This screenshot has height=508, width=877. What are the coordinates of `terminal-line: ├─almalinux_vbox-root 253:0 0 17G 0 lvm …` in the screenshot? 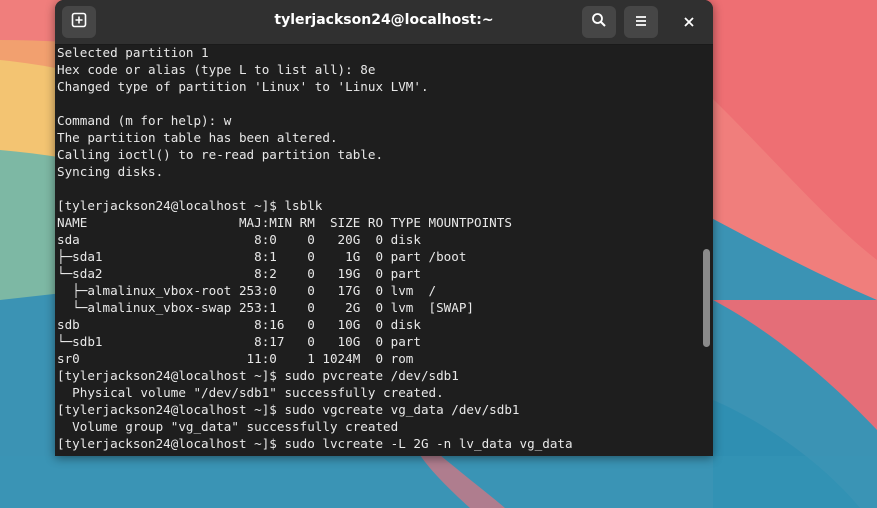 It's located at (247, 290).